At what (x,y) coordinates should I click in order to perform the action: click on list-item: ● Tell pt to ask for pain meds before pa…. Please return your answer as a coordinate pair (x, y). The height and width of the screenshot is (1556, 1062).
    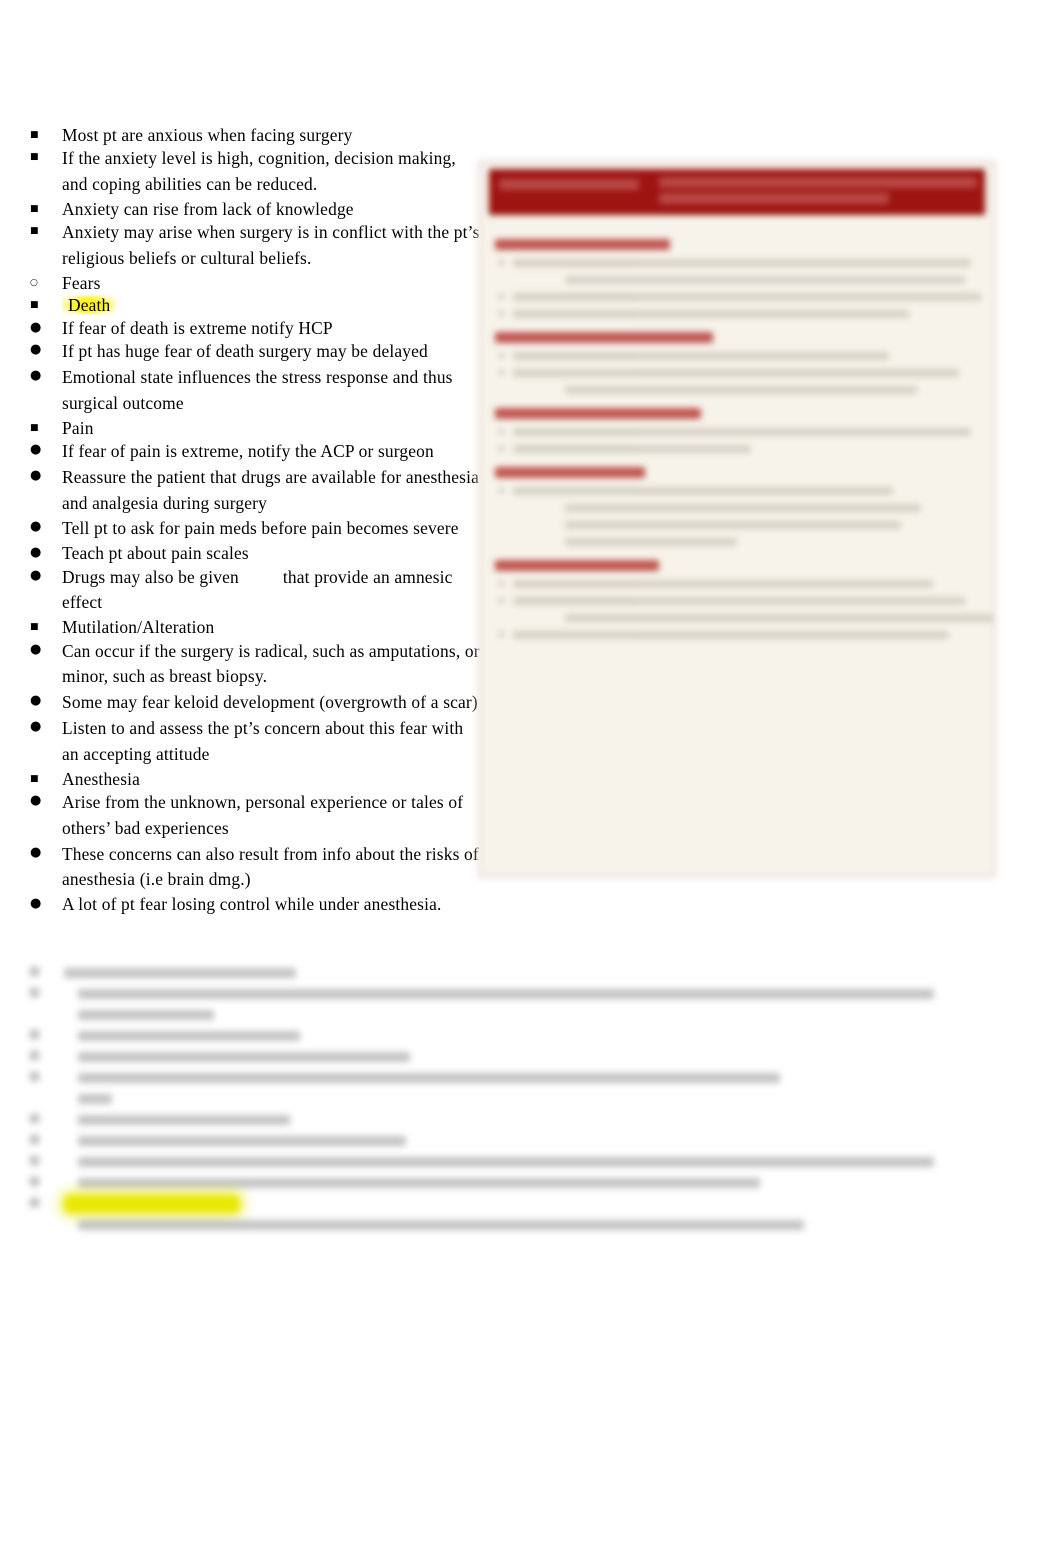
    Looking at the image, I should click on (256, 529).